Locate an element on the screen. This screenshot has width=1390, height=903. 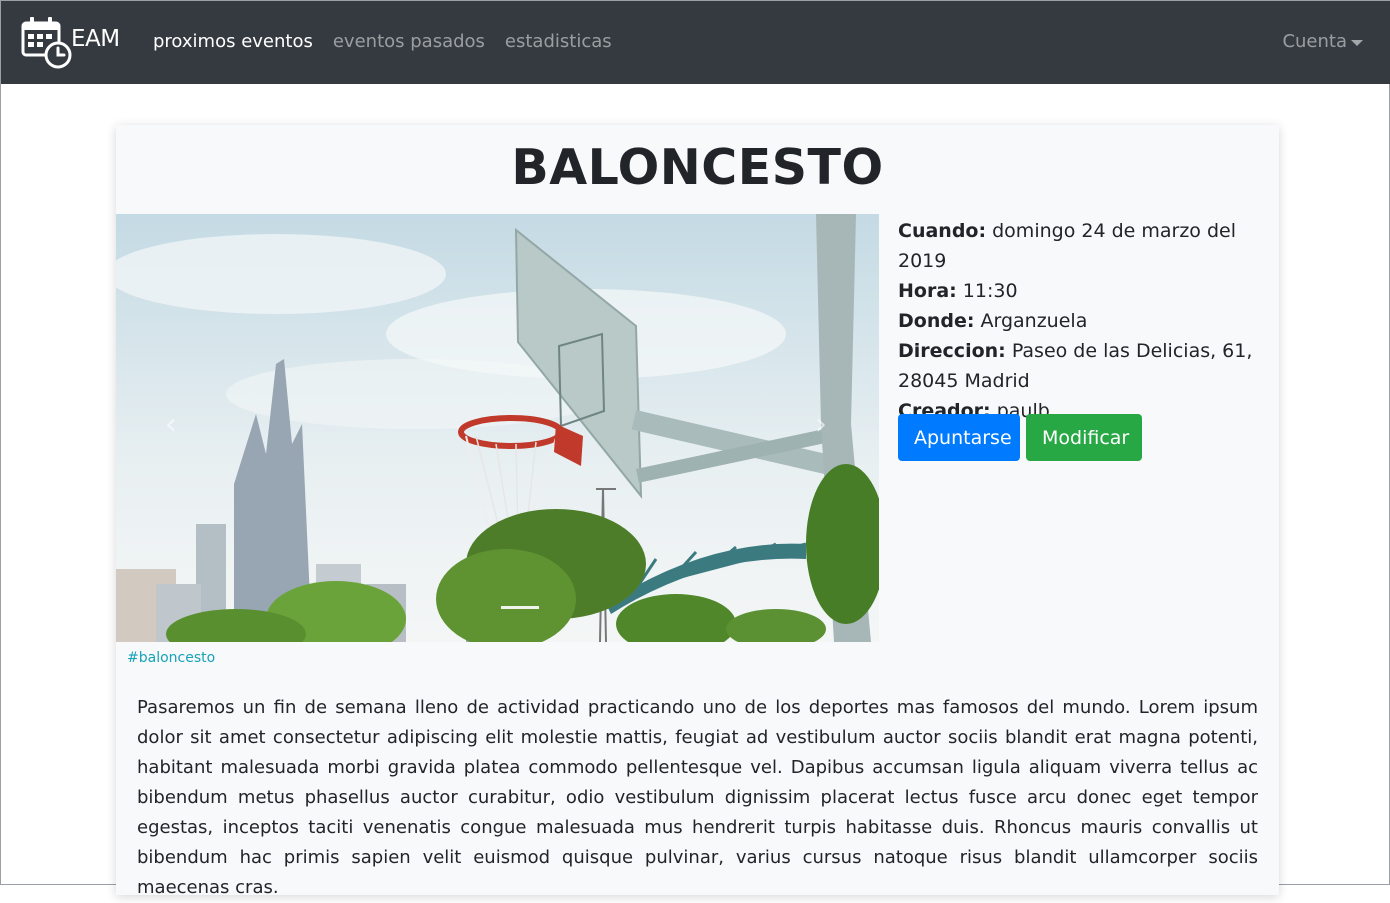
modificar-button: Modificar is located at coordinates (1084, 437).